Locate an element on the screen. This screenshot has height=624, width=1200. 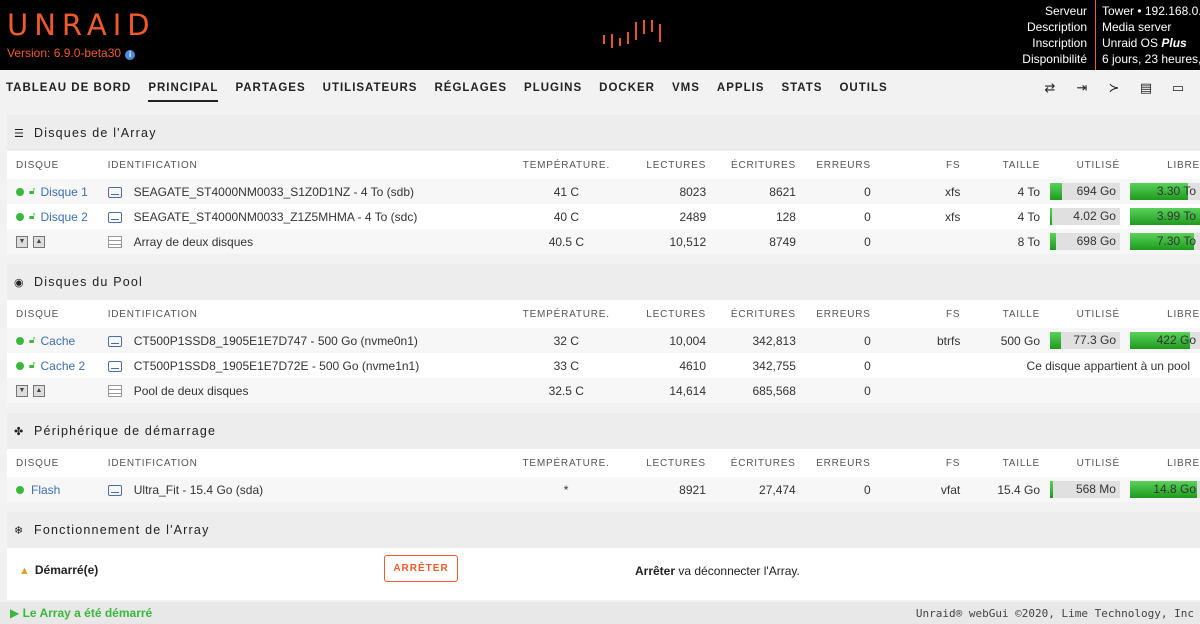
disk-size: 4 To is located at coordinates (1000, 191).